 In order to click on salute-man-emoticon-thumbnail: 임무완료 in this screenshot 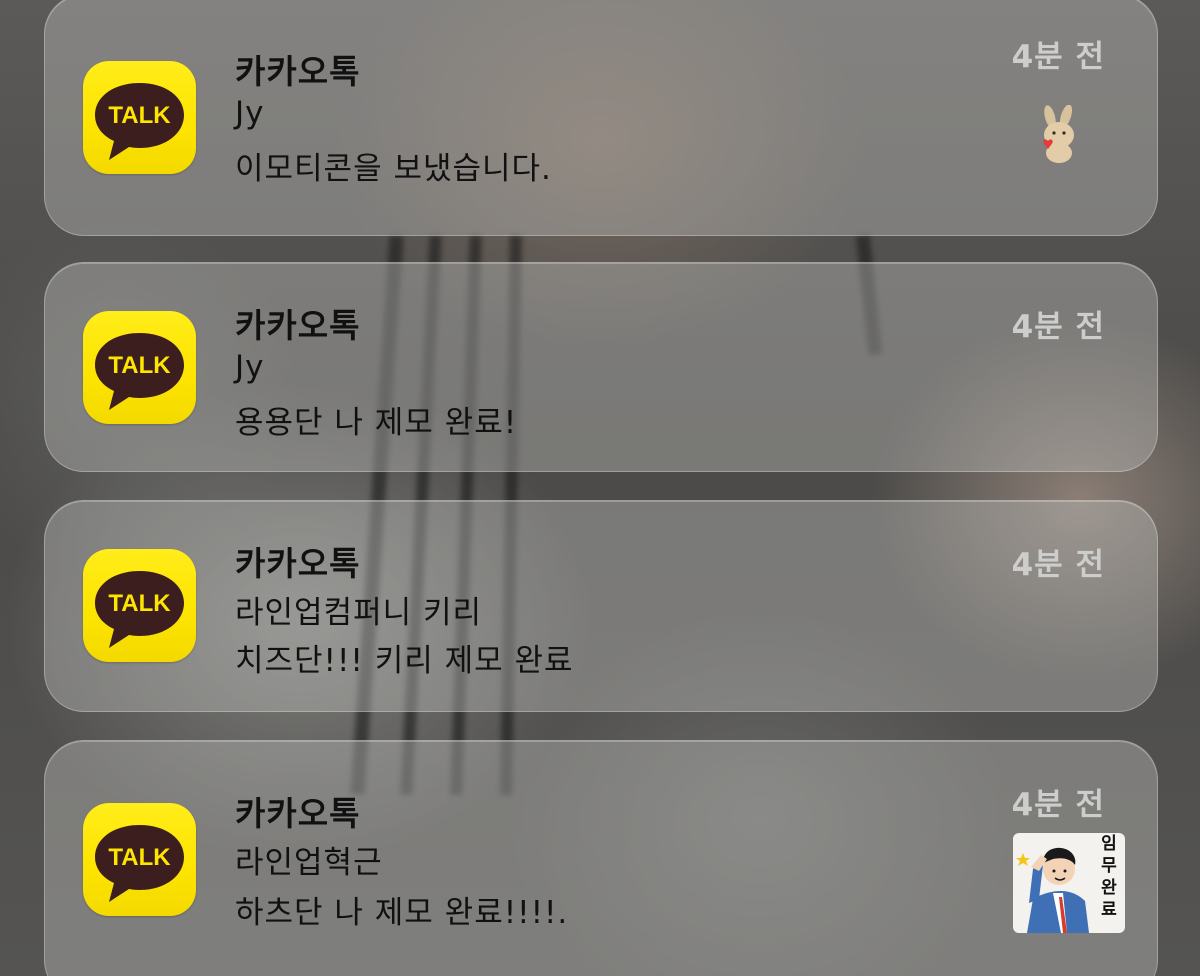, I will do `click(1069, 885)`.